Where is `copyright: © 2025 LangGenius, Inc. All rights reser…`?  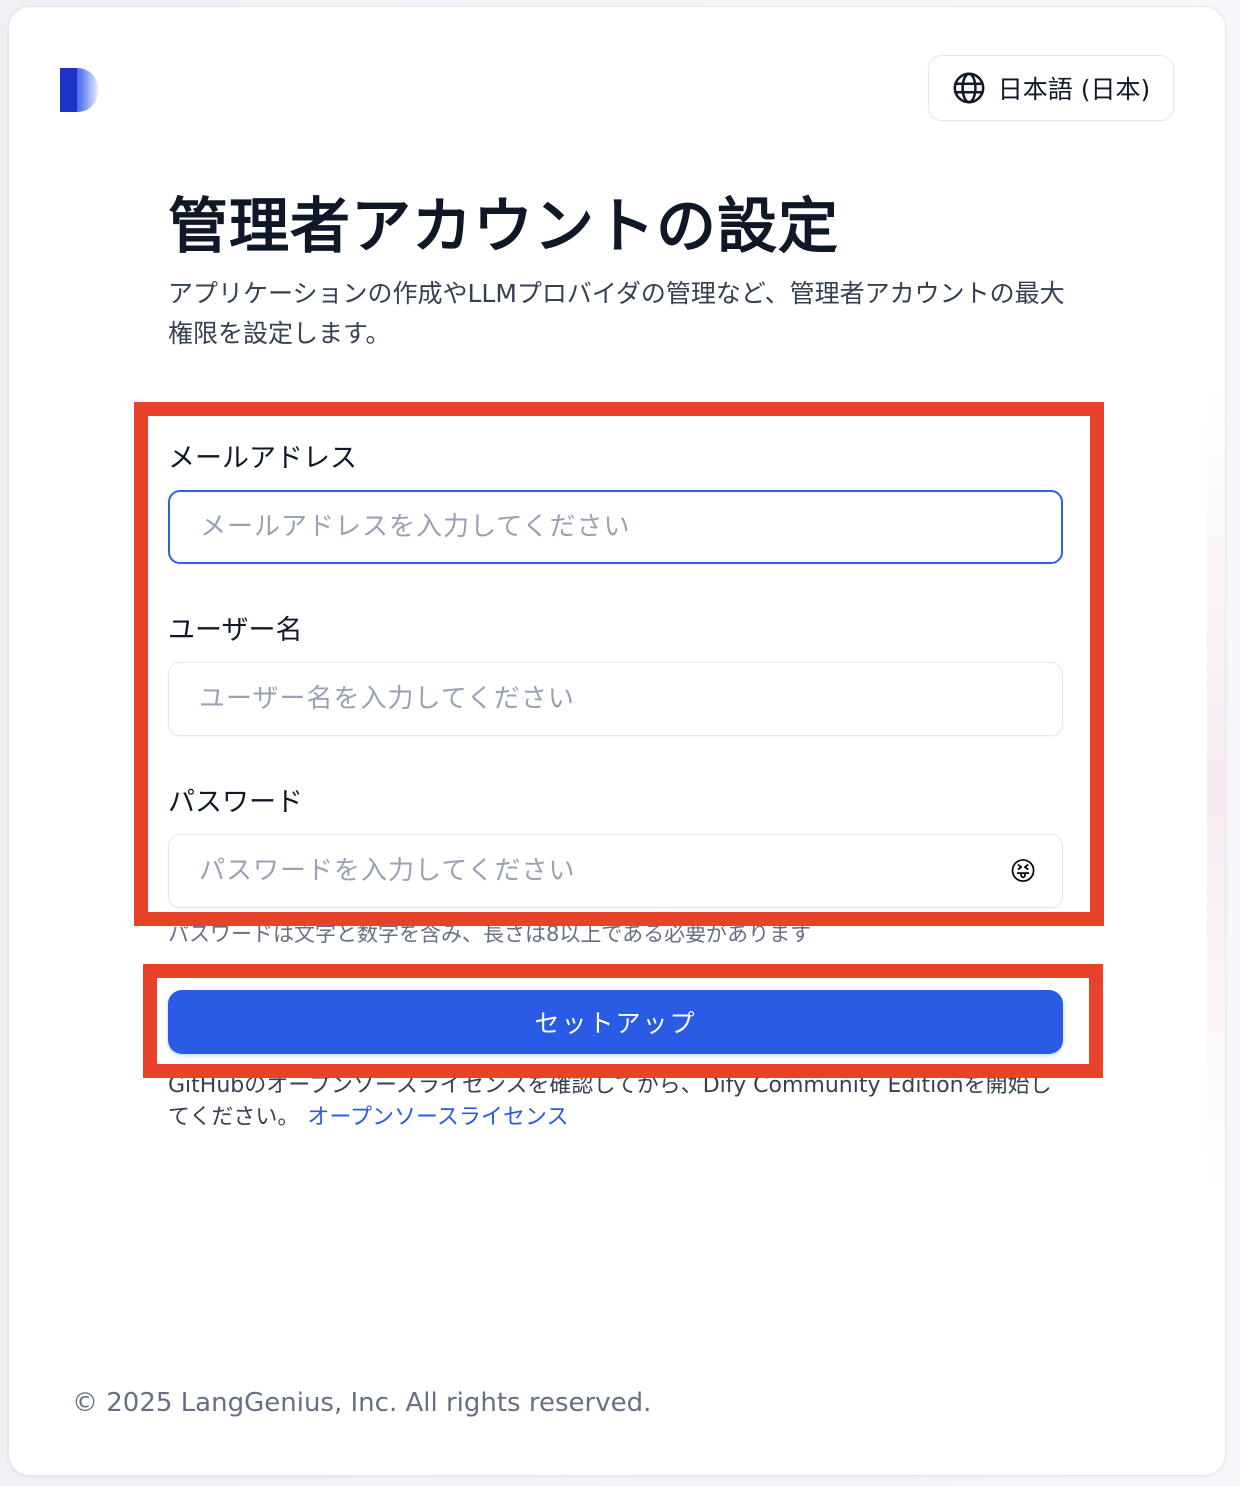 copyright: © 2025 LangGenius, Inc. All rights reser… is located at coordinates (362, 1403).